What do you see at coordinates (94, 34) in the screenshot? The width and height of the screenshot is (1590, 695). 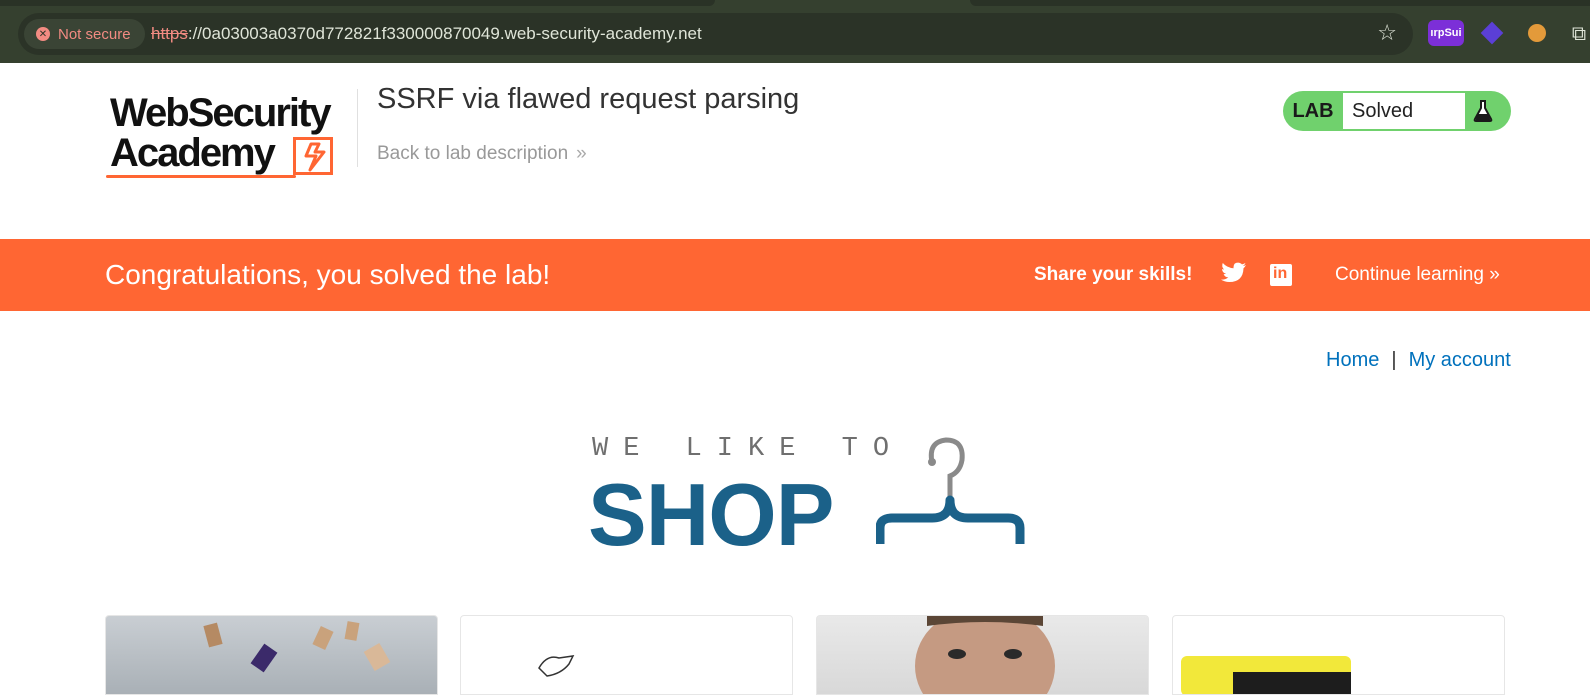 I see `security-label: Not secure` at bounding box center [94, 34].